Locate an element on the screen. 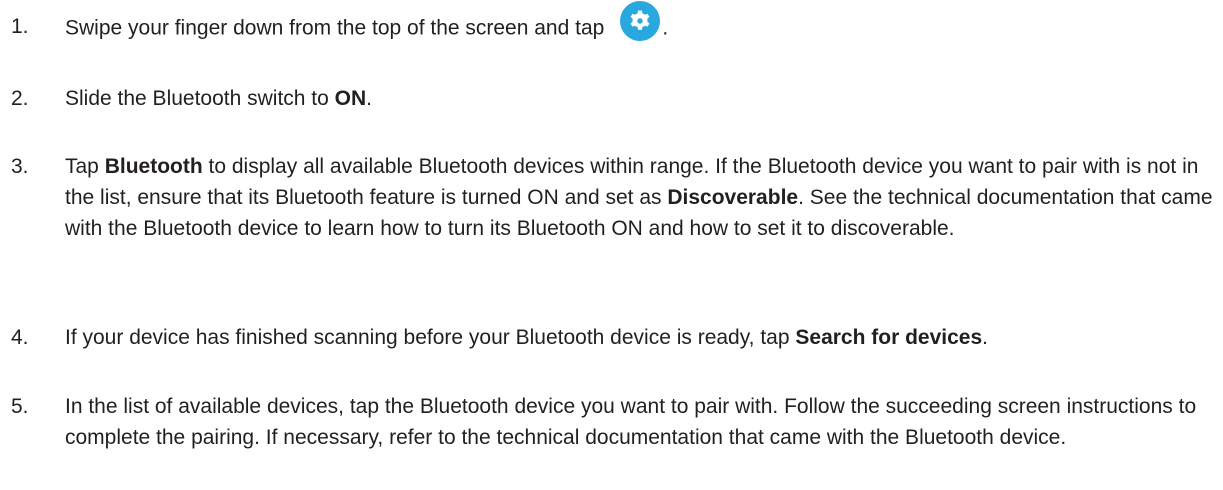  step-number: 3. is located at coordinates (20, 166).